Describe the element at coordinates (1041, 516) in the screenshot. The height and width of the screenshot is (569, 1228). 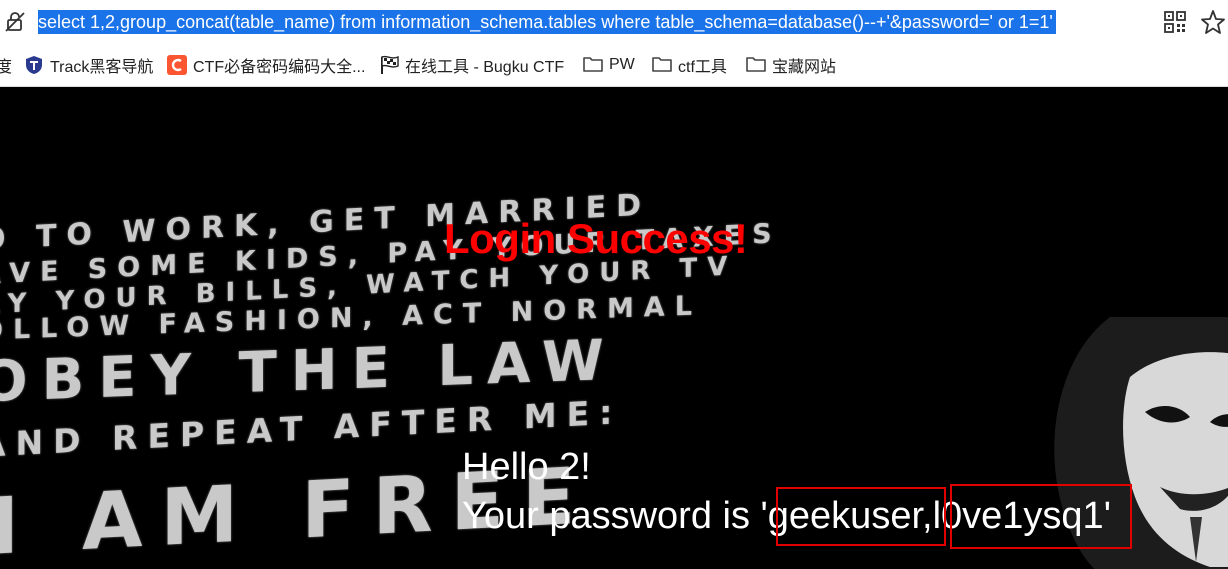
I see `highlight-box-password` at that location.